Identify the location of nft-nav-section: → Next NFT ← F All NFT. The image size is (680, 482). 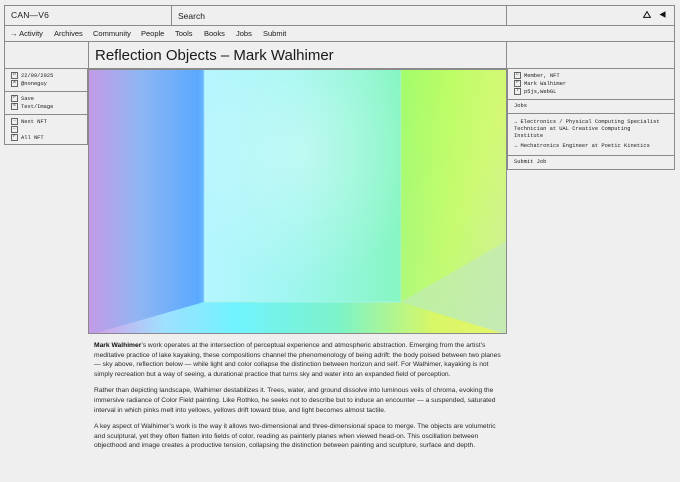
(46, 130).